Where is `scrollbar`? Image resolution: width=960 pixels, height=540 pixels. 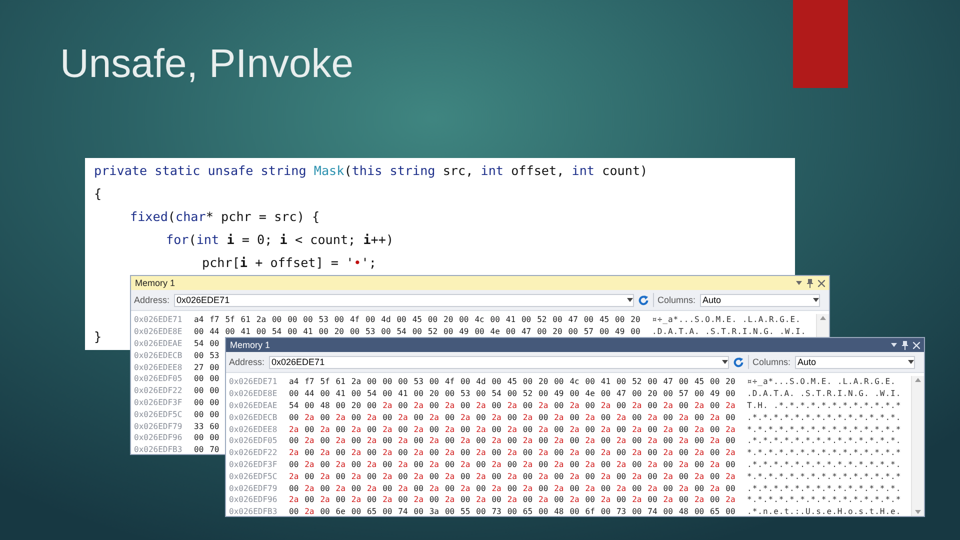 scrollbar is located at coordinates (917, 446).